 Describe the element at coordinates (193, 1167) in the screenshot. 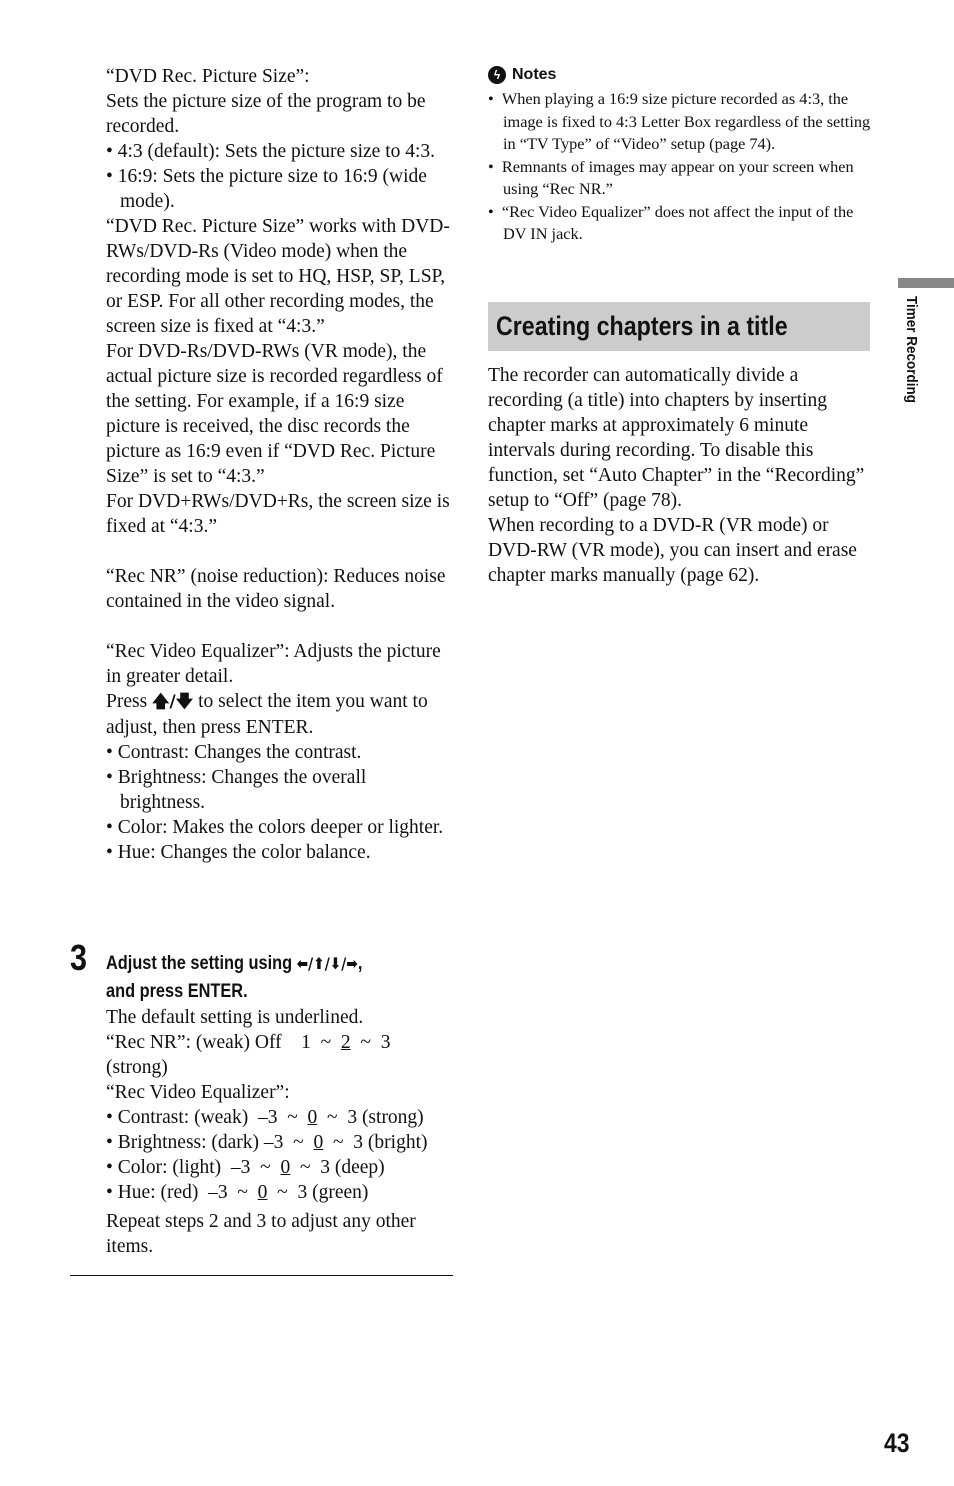

I see `setting-pre: • Color: (light) –3 ~` at that location.